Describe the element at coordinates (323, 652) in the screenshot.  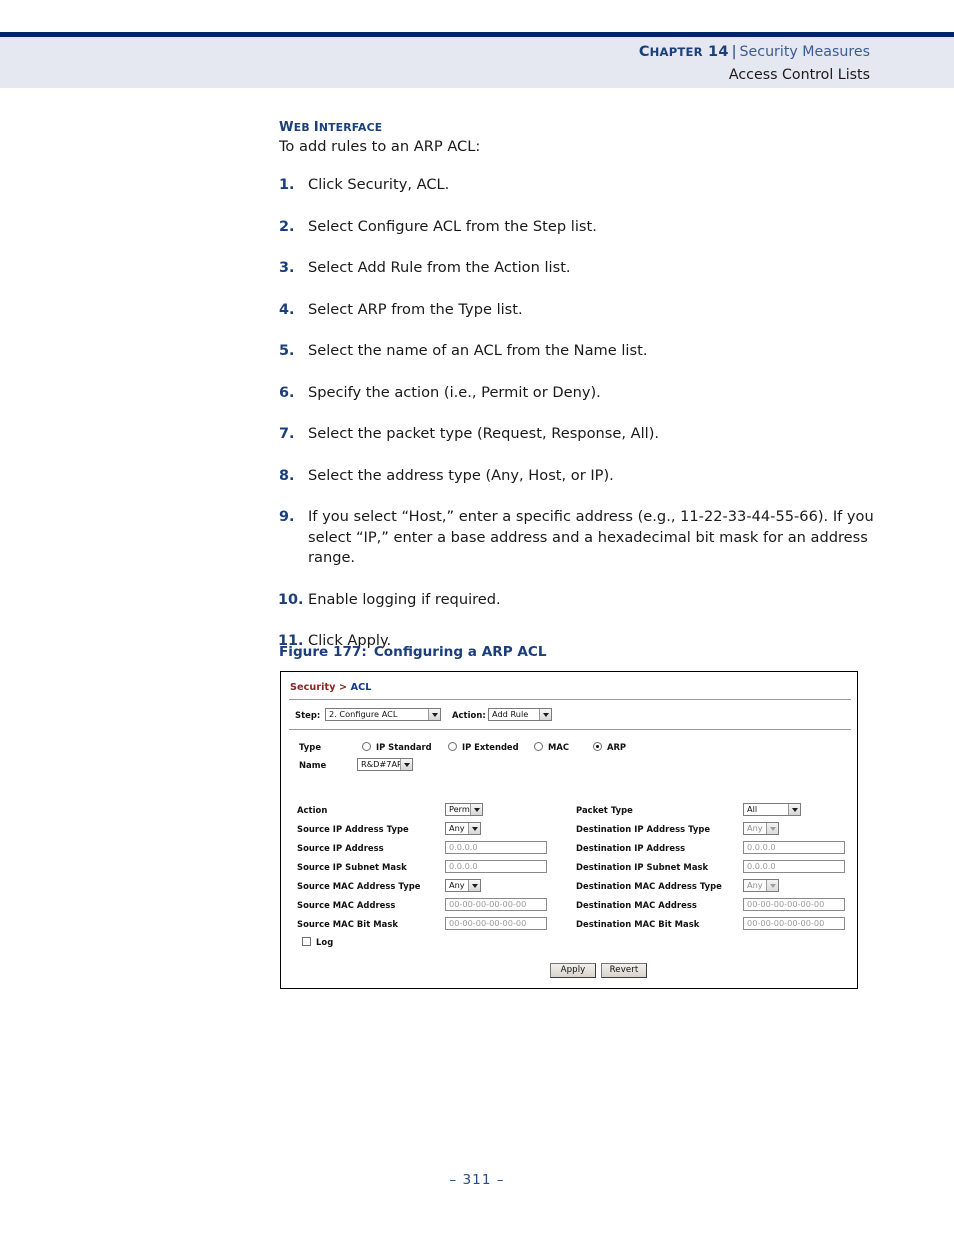
I see `figure-number: Figure 177:` at that location.